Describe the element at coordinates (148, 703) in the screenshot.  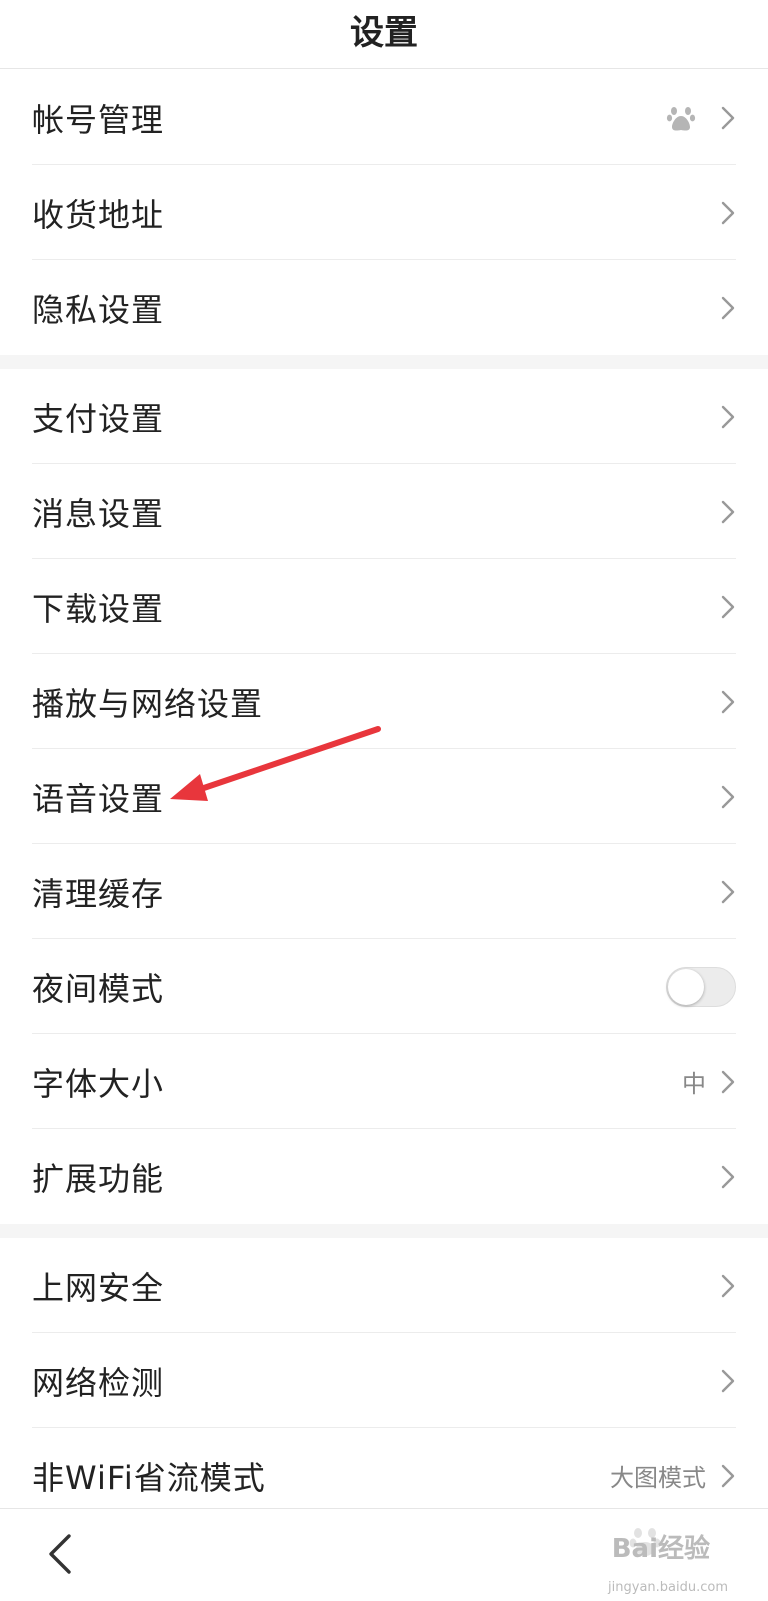
I see `item-label: 播放与网络设置` at that location.